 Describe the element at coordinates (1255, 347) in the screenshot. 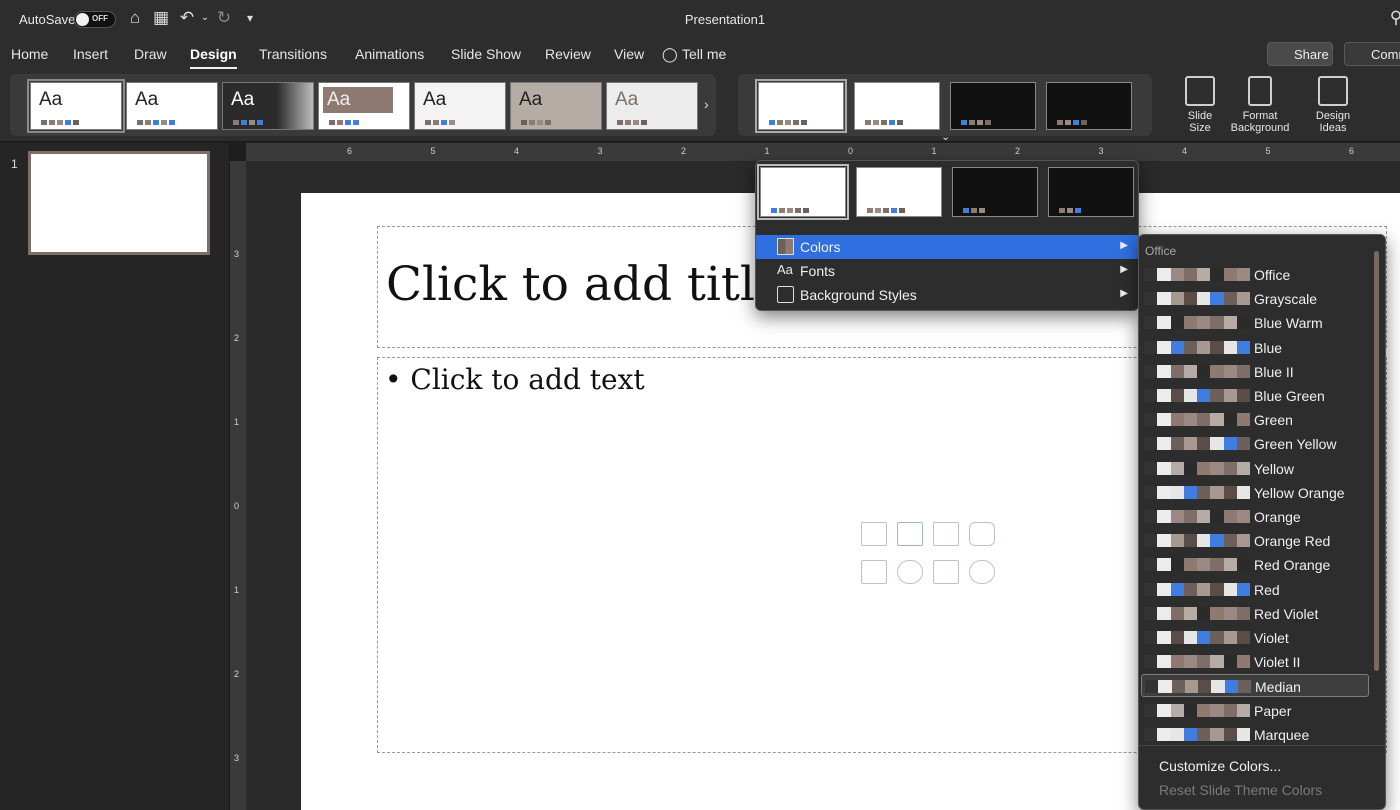

I see `color-scheme-blue: Blue` at that location.